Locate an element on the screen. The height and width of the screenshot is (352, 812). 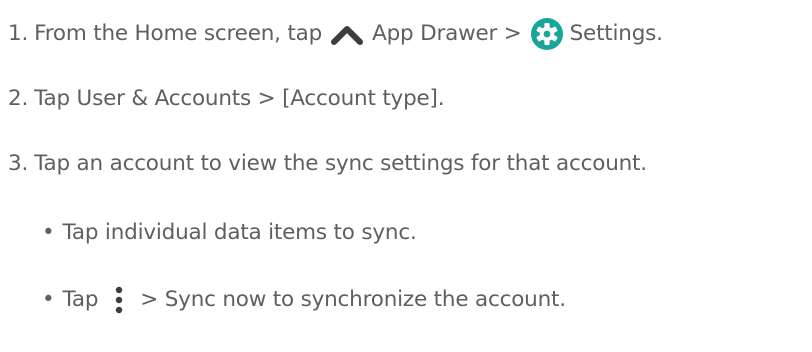
step-1-text-c: Settings. is located at coordinates (616, 33).